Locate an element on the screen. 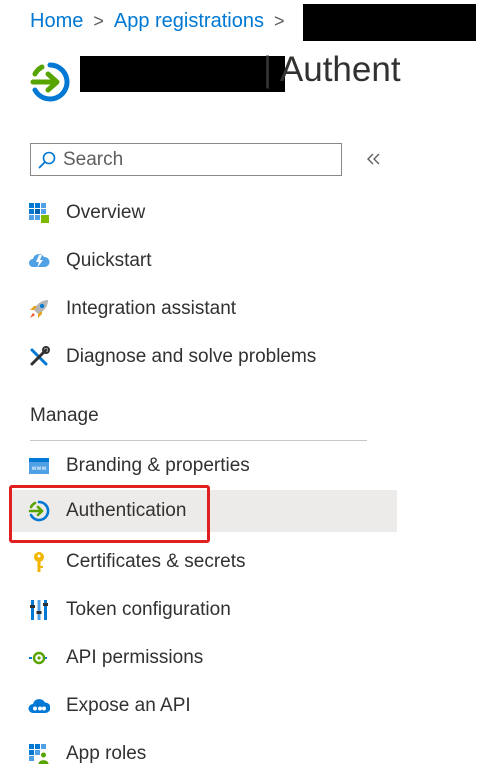  nav-item-label: Certificates & secrets is located at coordinates (156, 561).